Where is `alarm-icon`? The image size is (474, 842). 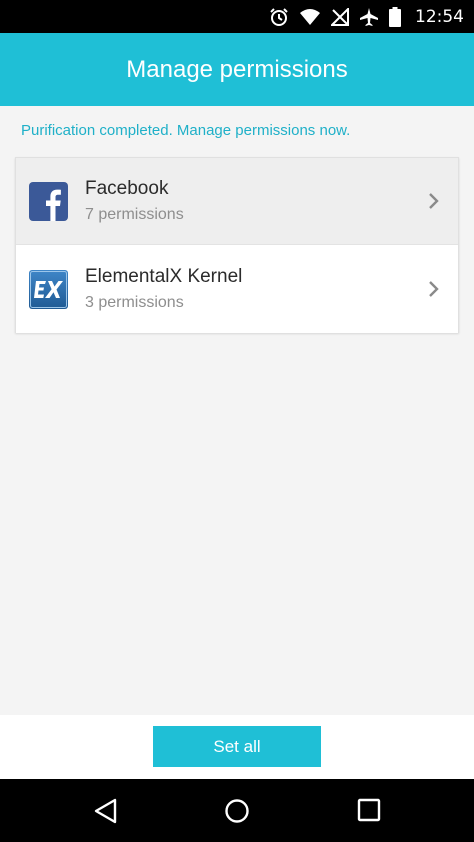
alarm-icon is located at coordinates (279, 17).